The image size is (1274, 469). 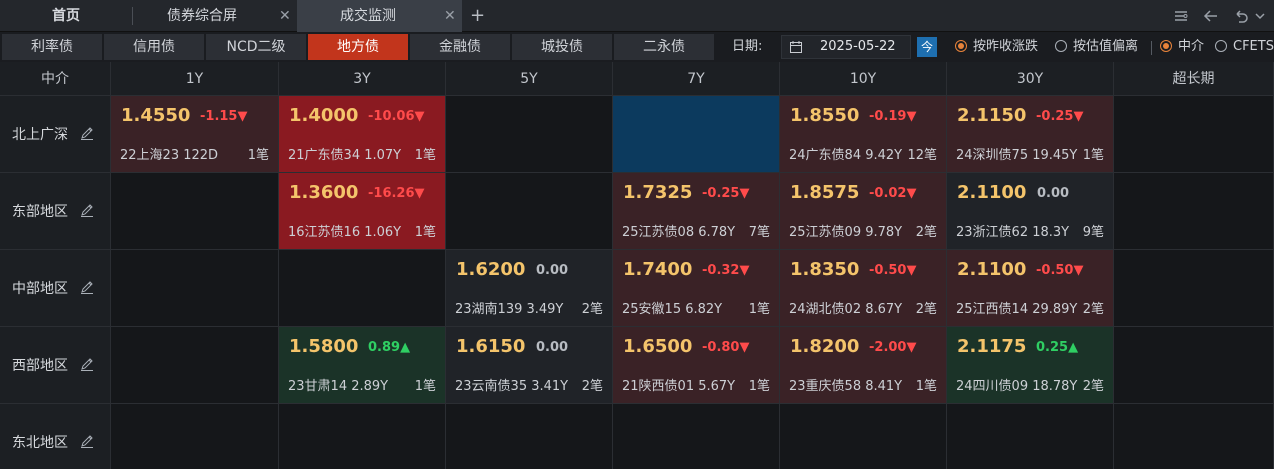 What do you see at coordinates (396, 116) in the screenshot?
I see `change-bp: -10.06▼` at bounding box center [396, 116].